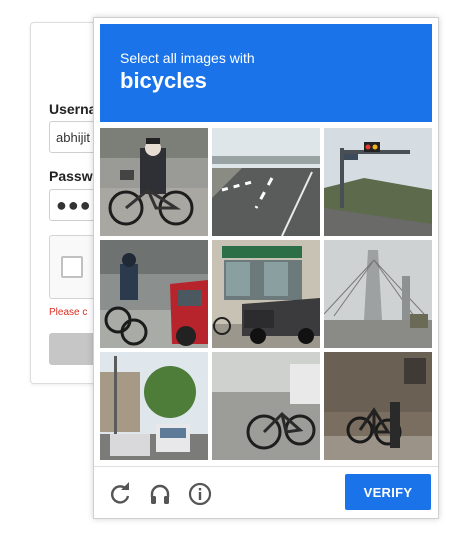  Describe the element at coordinates (68, 312) in the screenshot. I see `error-message: Please c` at that location.